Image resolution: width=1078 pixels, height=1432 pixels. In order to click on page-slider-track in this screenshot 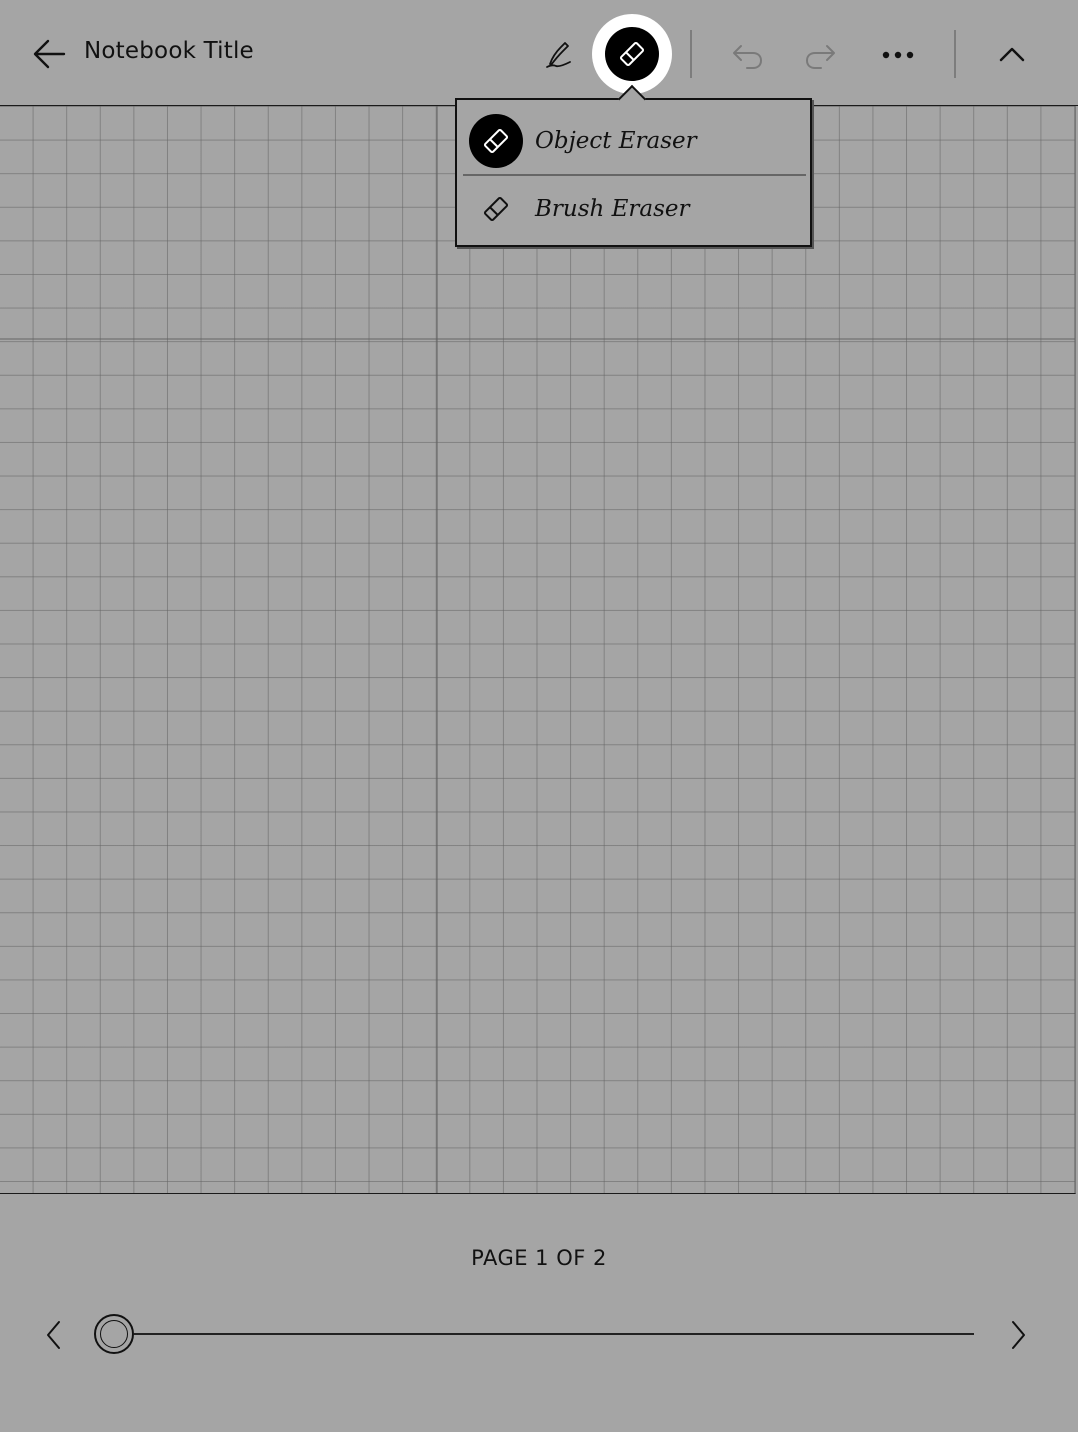, I will do `click(554, 1334)`.